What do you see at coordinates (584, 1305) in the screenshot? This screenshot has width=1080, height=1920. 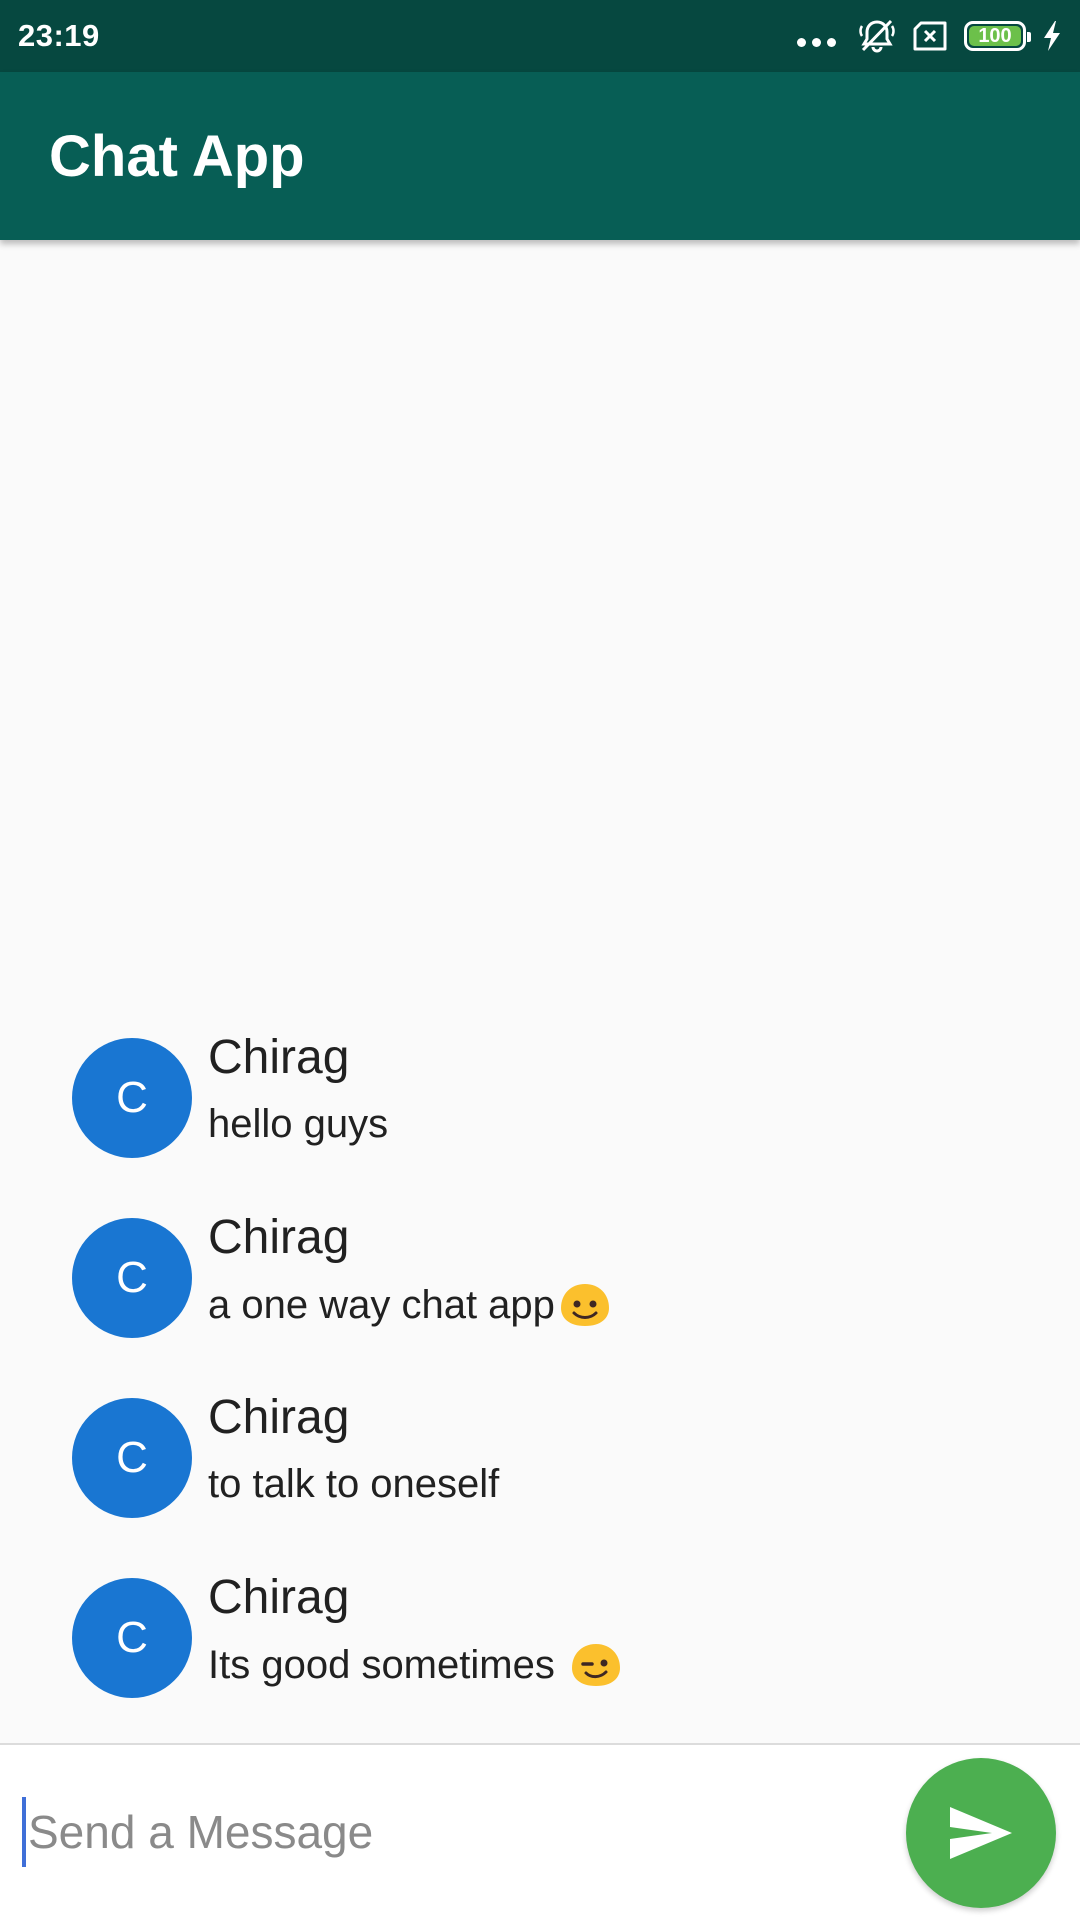 I see `slightly-smiling-face-icon` at bounding box center [584, 1305].